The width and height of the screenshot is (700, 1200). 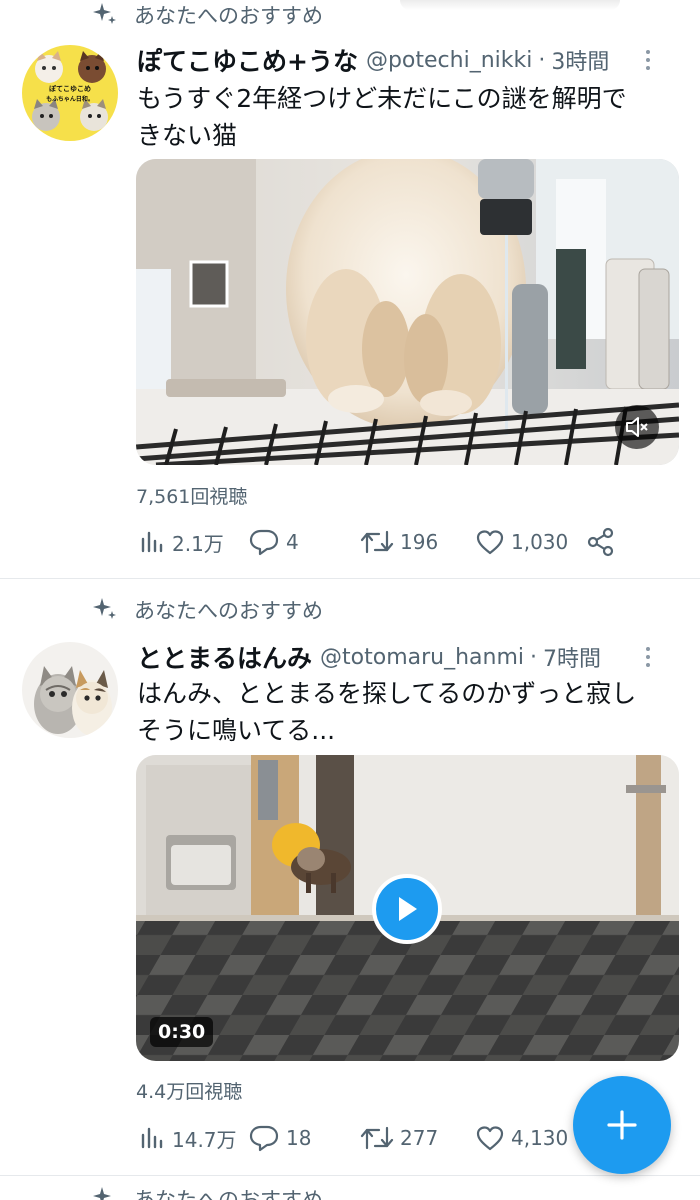 I want to click on avatar: ぽてこゆこめ もふちゃん日和。, so click(x=70, y=93).